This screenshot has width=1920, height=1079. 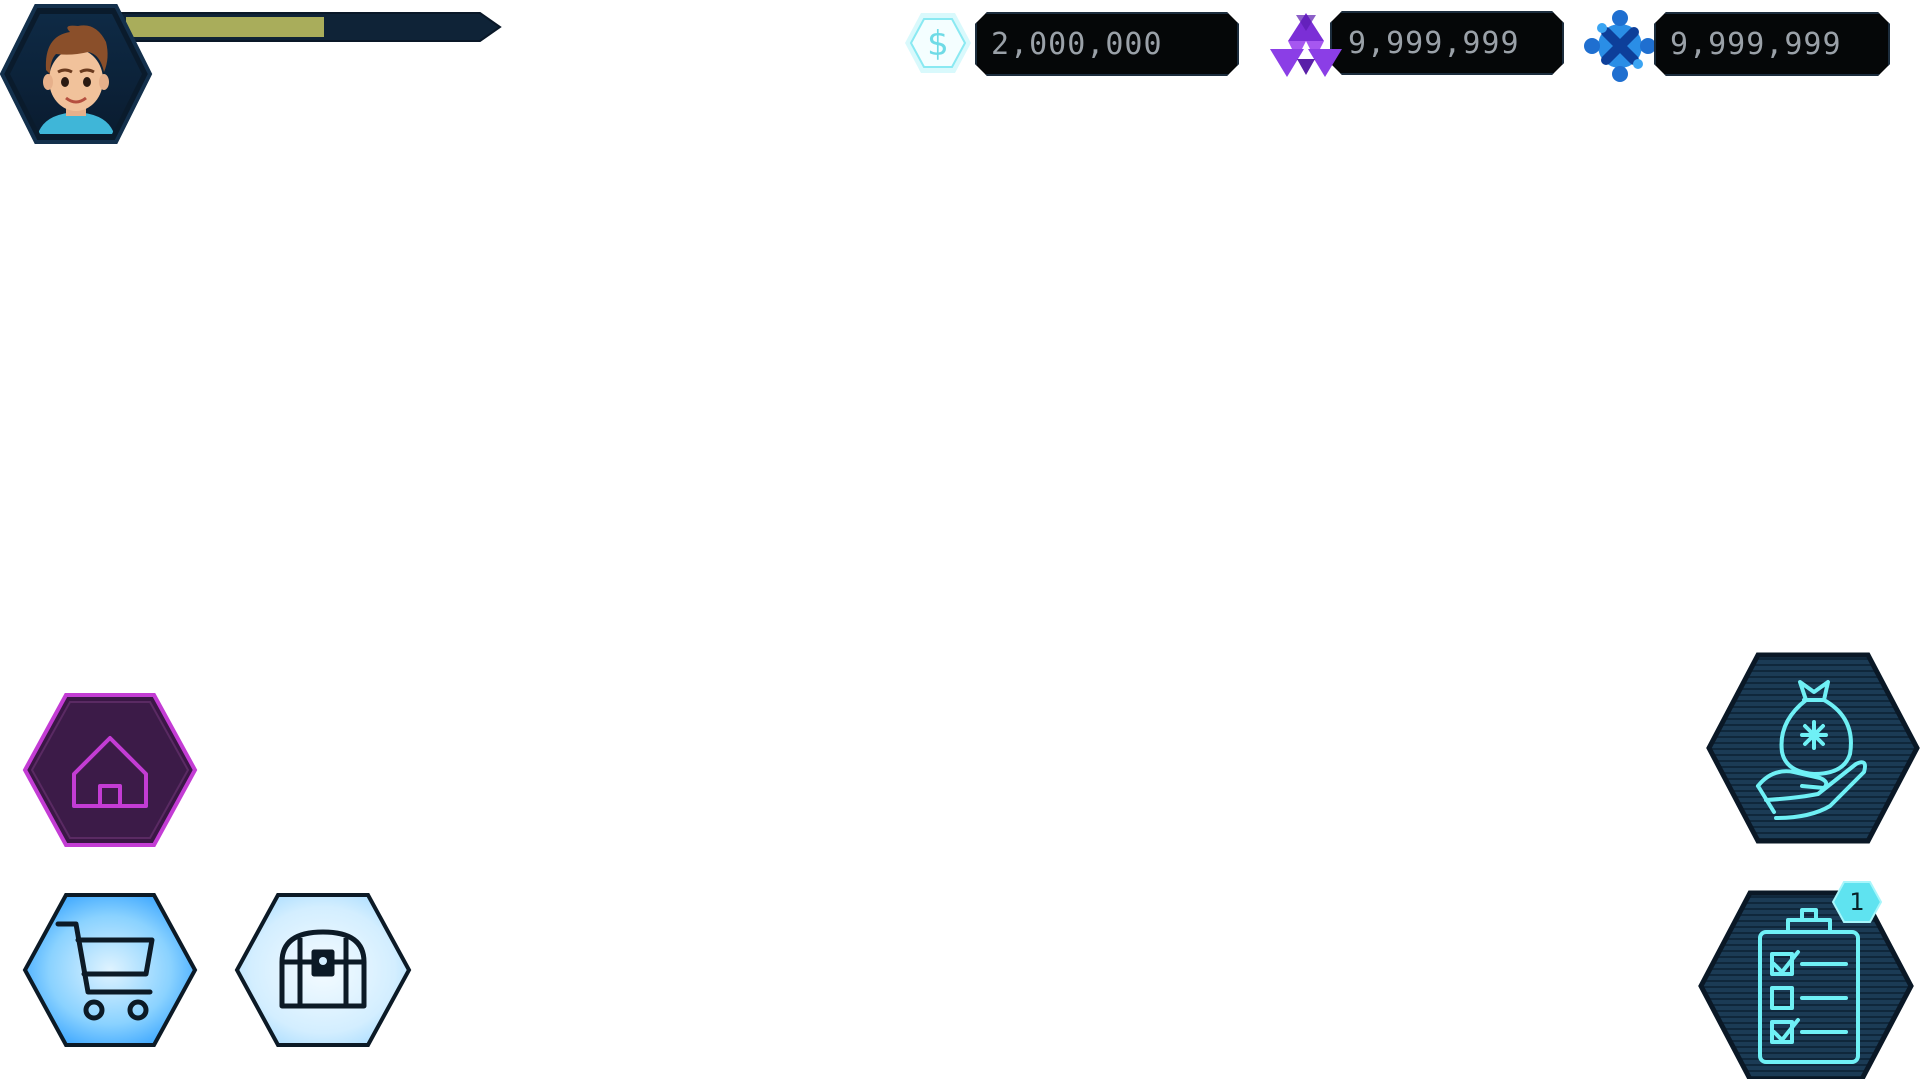 I want to click on shop-button, so click(x=110, y=970).